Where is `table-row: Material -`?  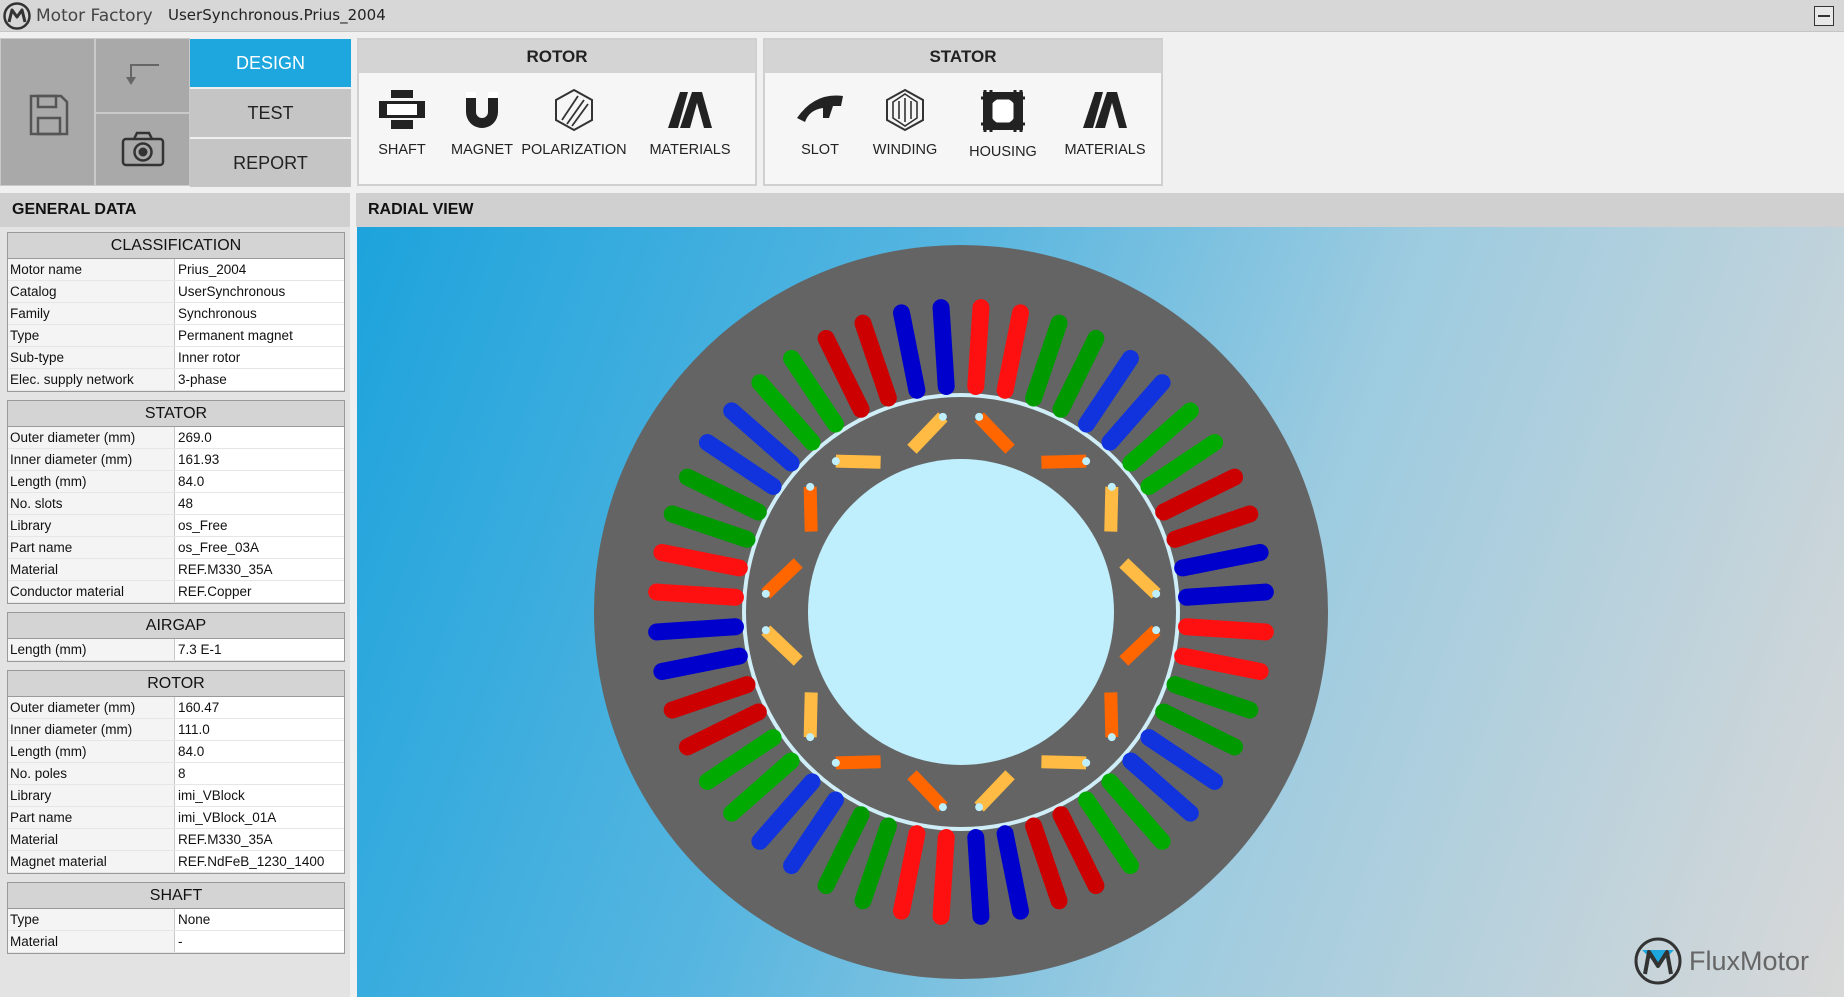
table-row: Material - is located at coordinates (176, 942).